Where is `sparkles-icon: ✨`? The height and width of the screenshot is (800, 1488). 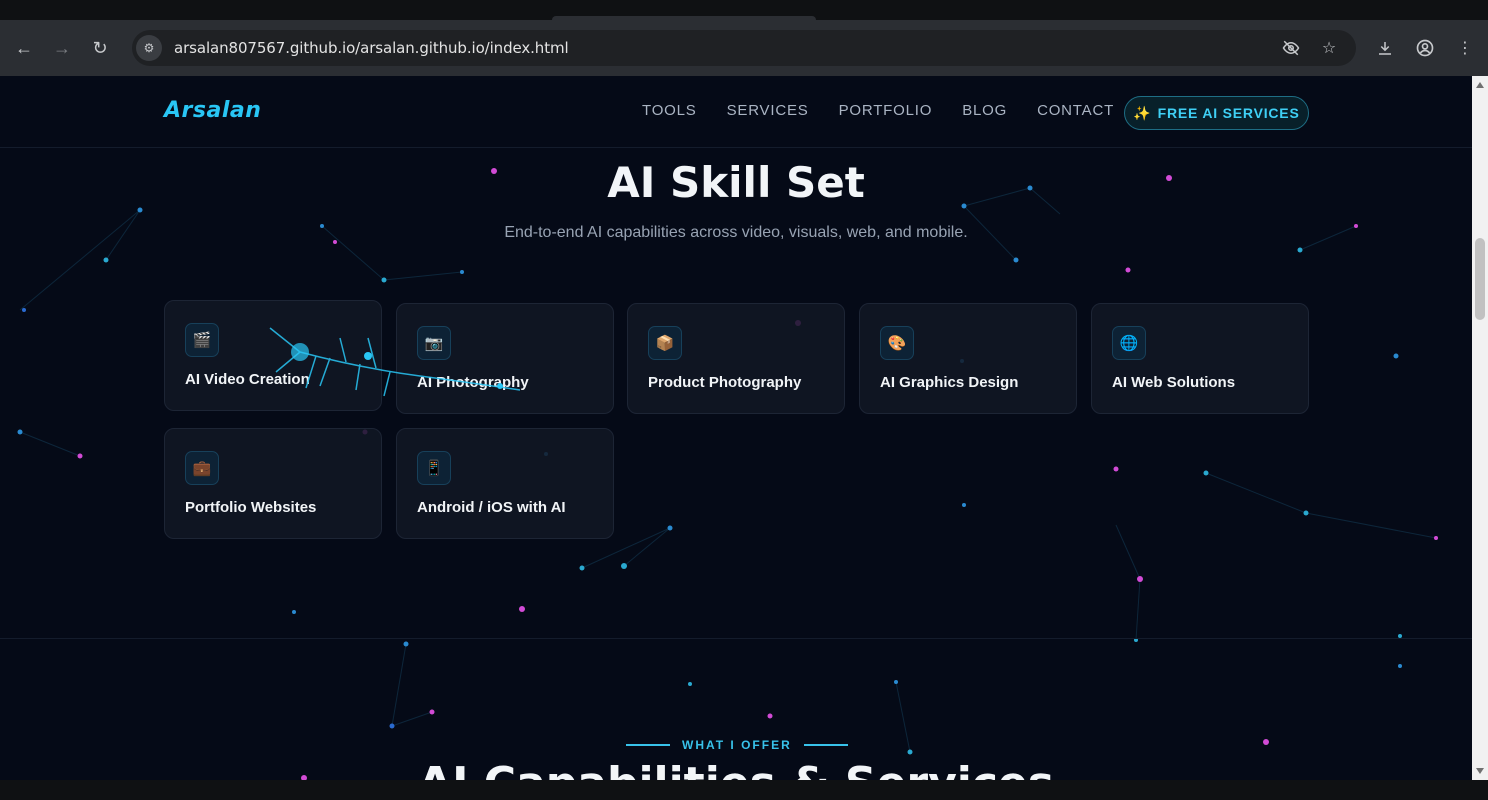
sparkles-icon: ✨ is located at coordinates (1142, 112).